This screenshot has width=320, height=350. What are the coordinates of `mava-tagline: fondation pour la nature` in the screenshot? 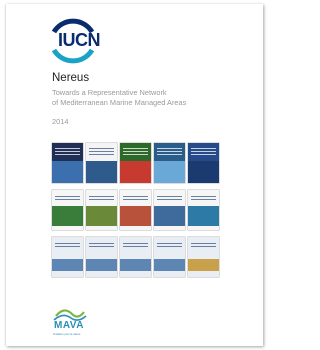 It's located at (67, 334).